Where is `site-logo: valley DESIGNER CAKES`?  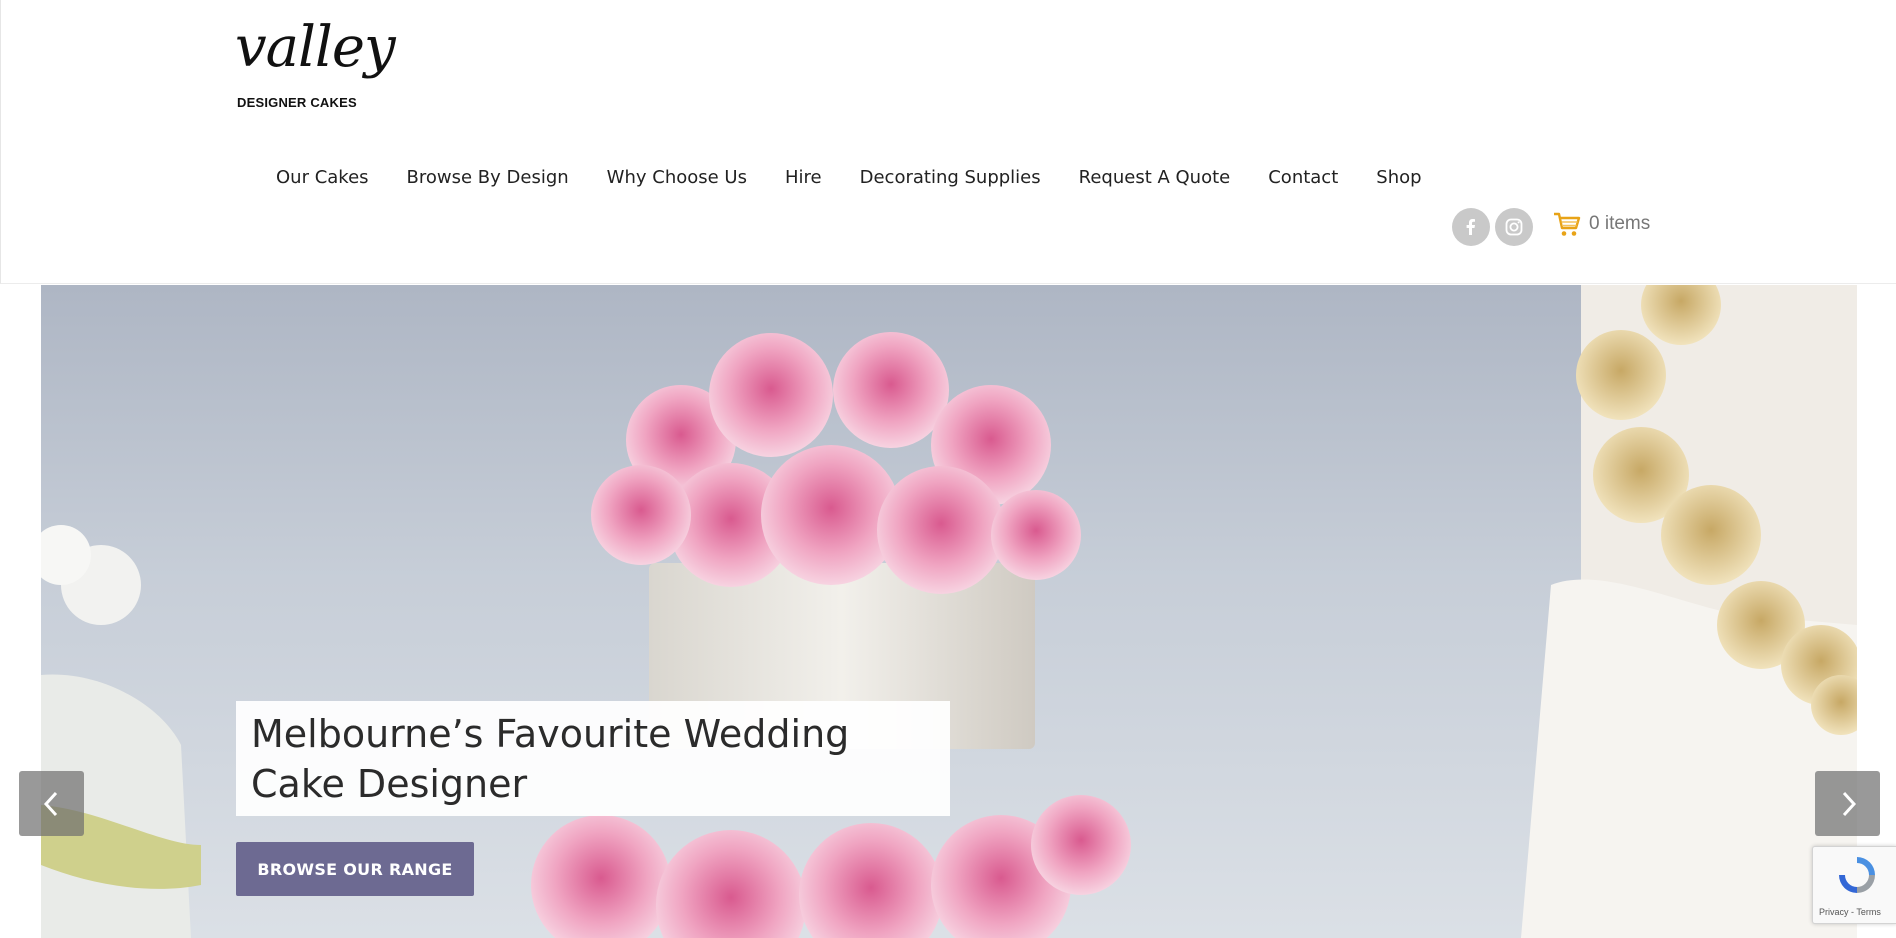 site-logo: valley DESIGNER CAKES is located at coordinates (315, 73).